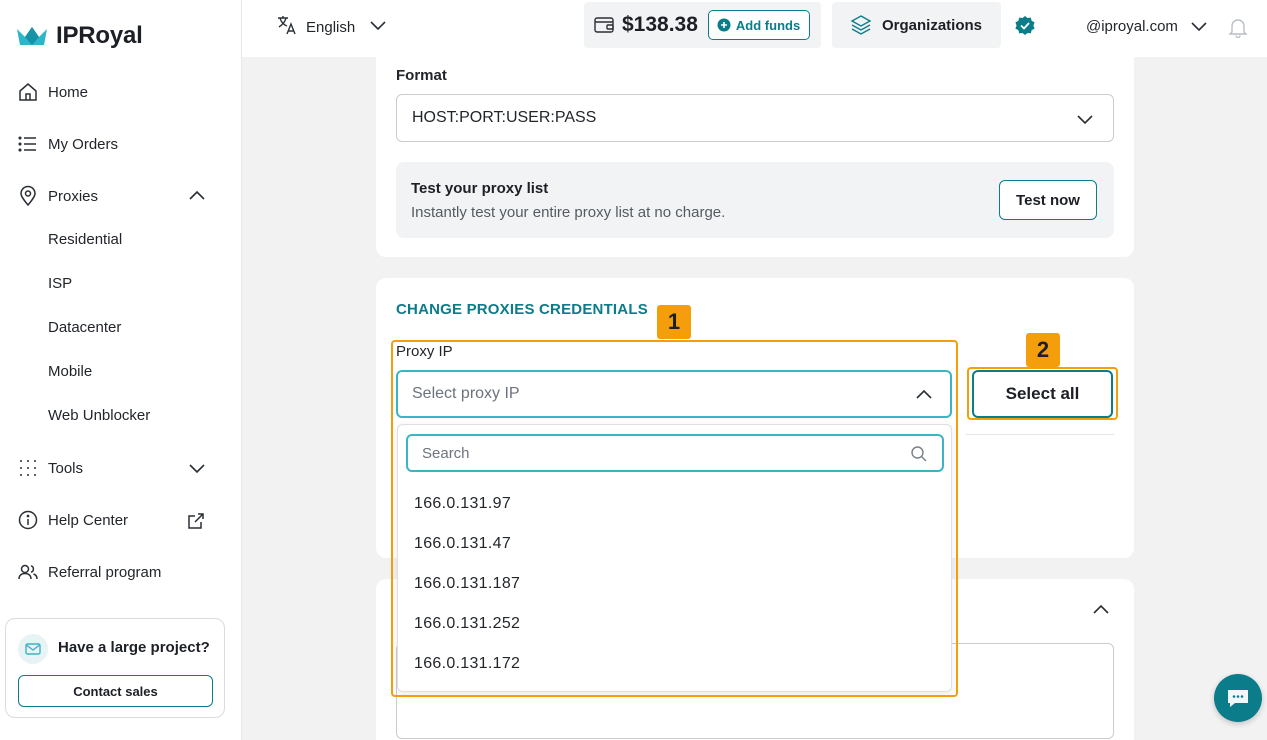  What do you see at coordinates (604, 25) in the screenshot?
I see `wallet-icon` at bounding box center [604, 25].